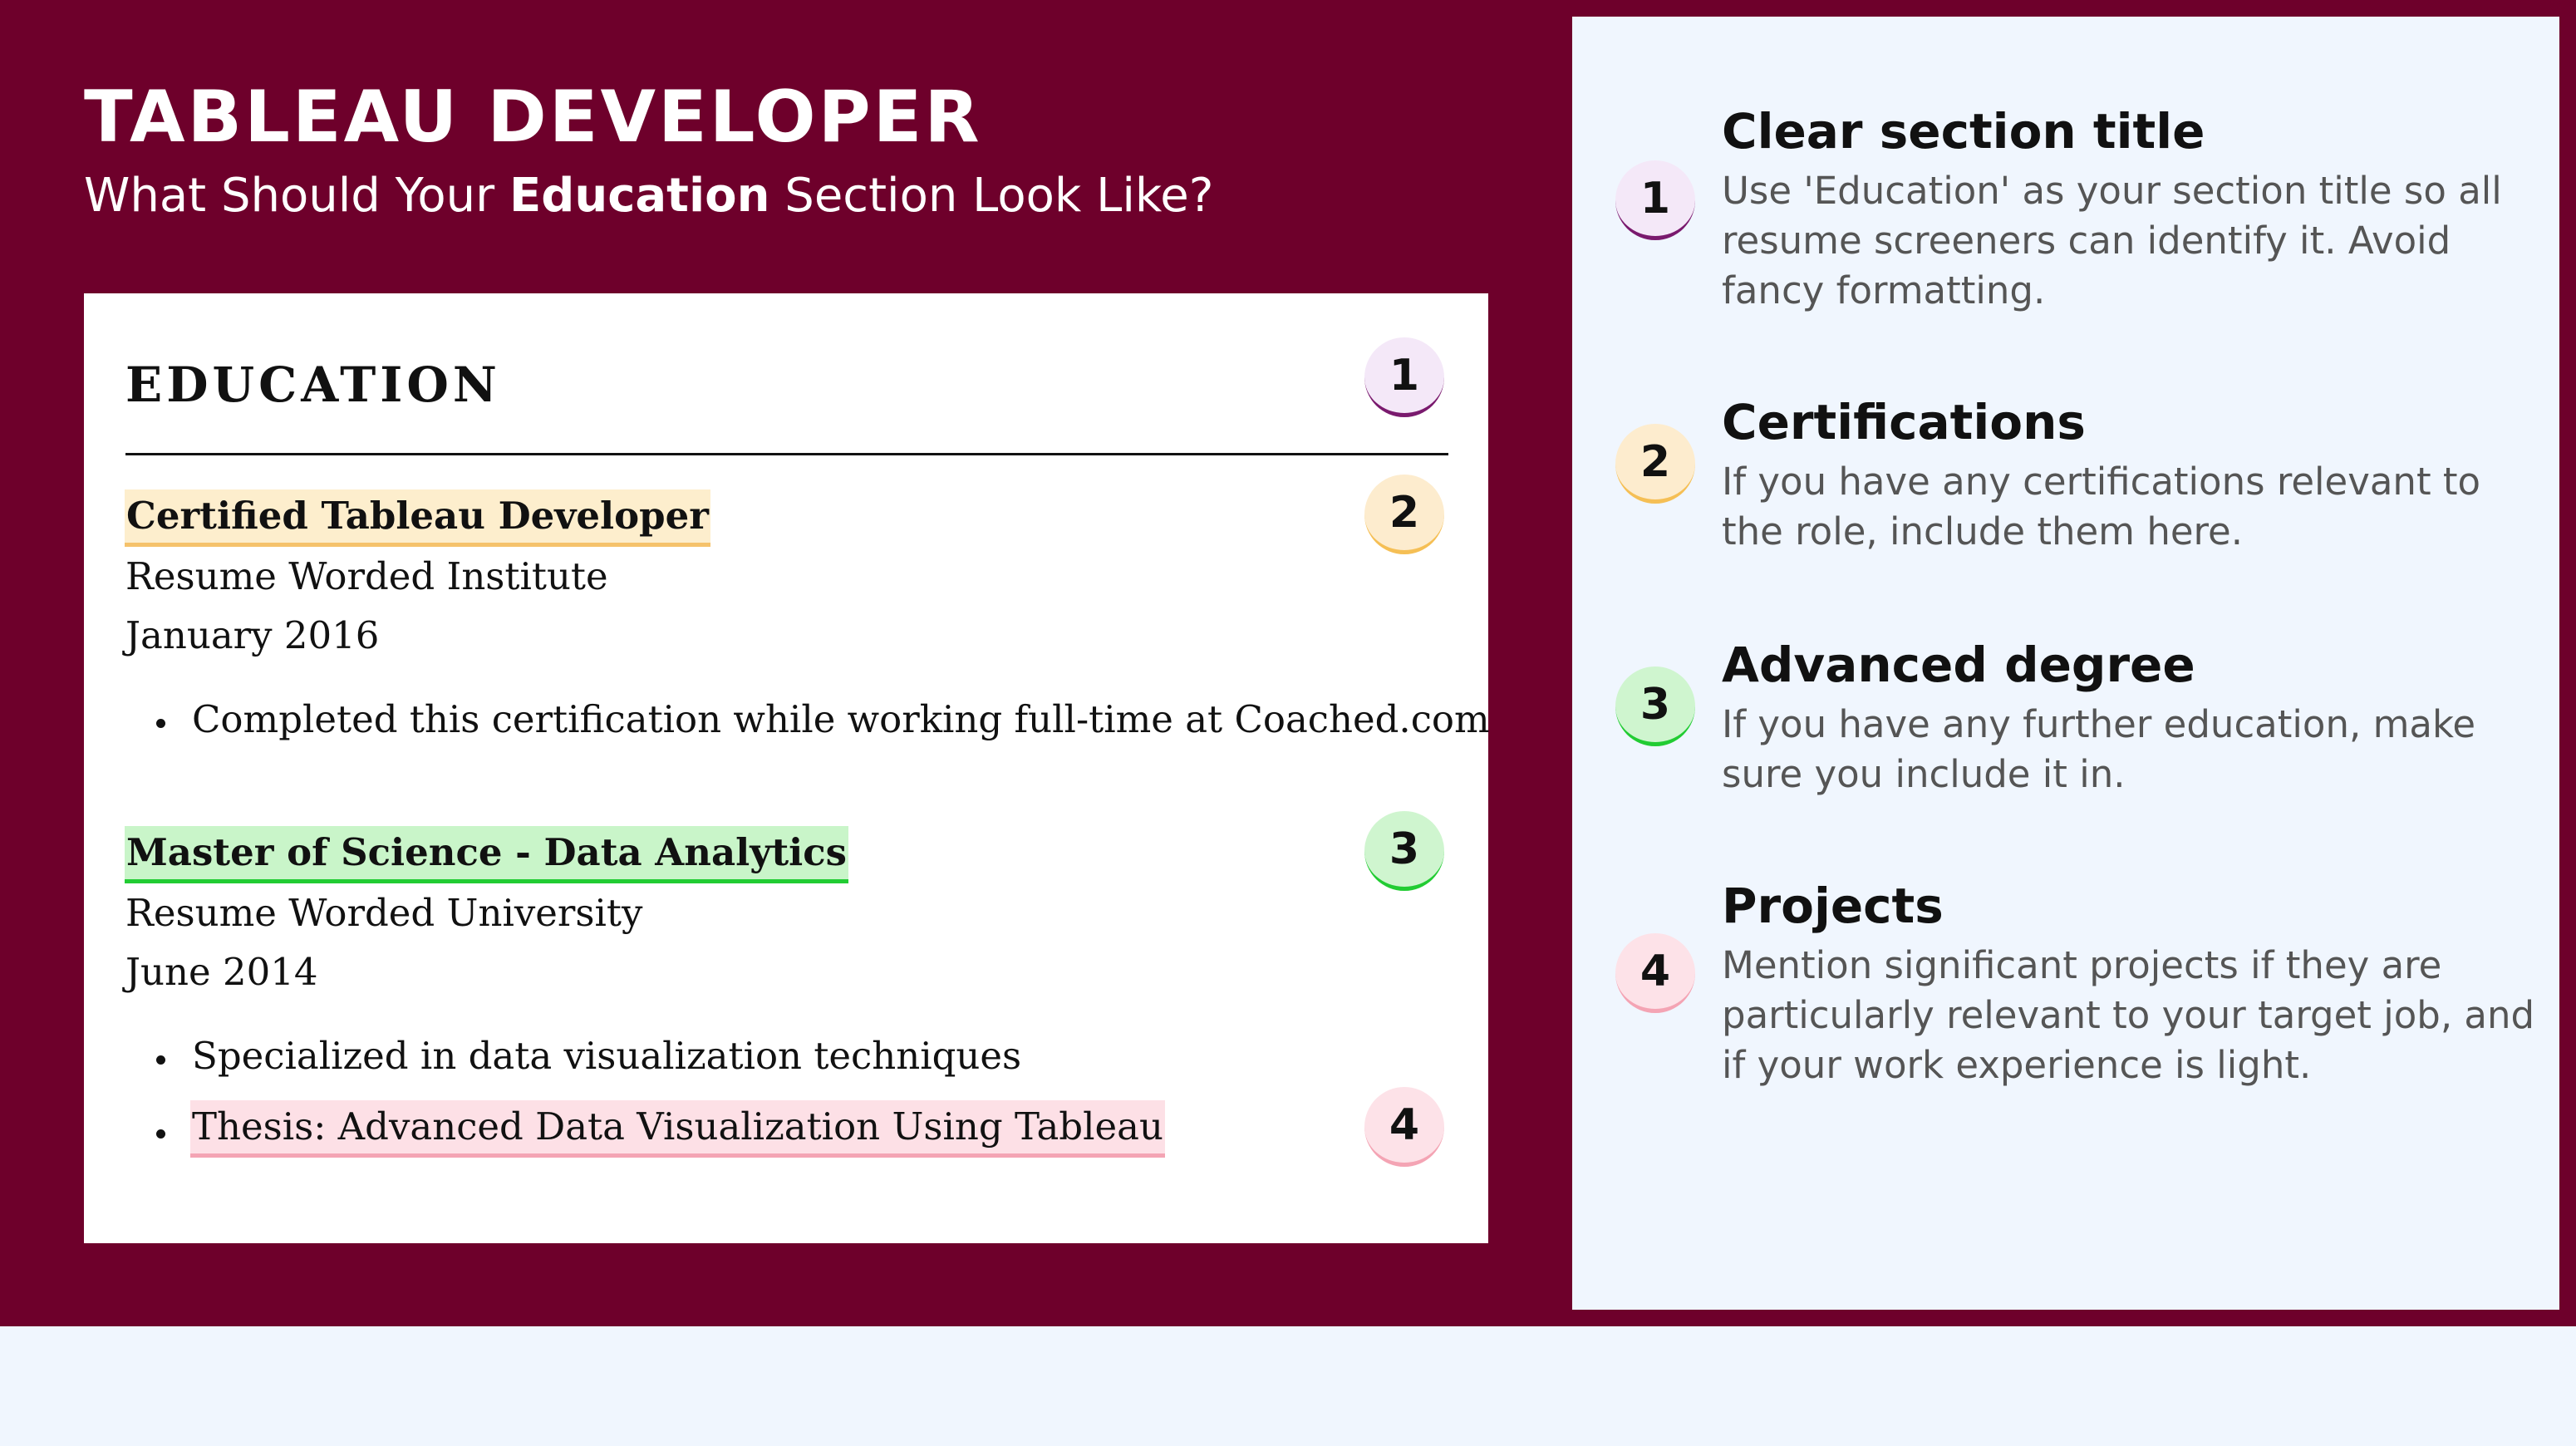 The width and height of the screenshot is (2576, 1446). I want to click on badge-3: 3, so click(1404, 851).